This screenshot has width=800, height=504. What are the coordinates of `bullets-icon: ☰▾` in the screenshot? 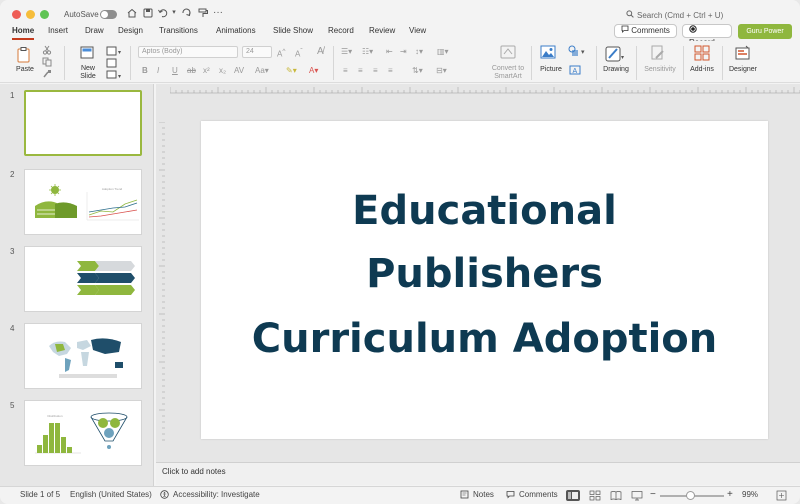 It's located at (346, 51).